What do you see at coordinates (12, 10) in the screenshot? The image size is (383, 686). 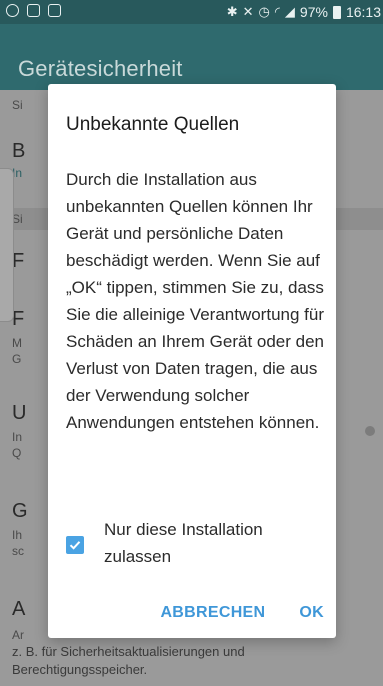 I see `whatsapp-icon` at bounding box center [12, 10].